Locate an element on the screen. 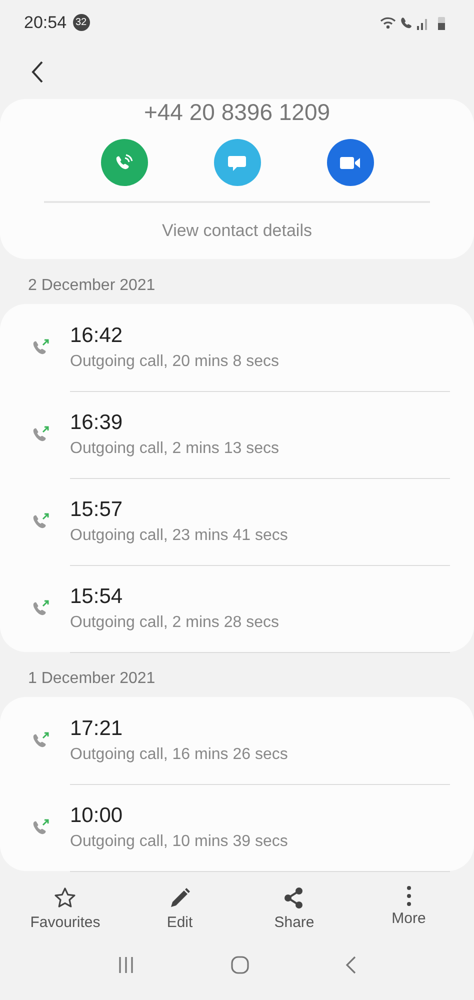  toolbar-button: Share is located at coordinates (294, 910).